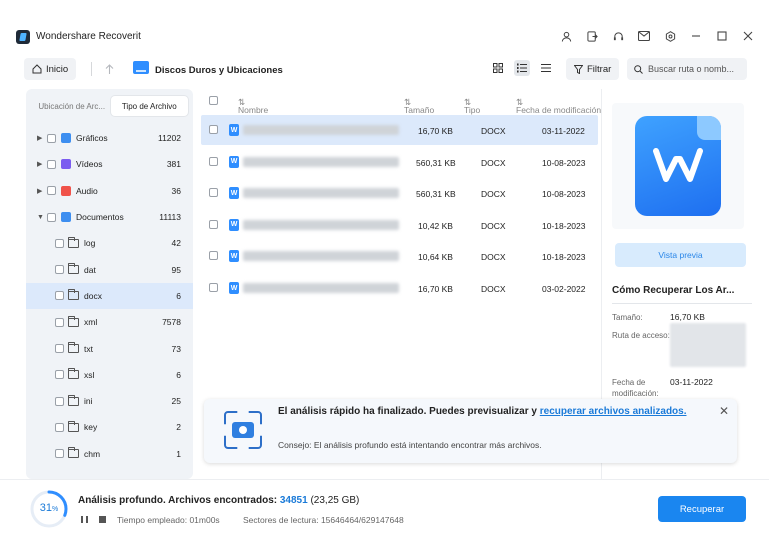  Describe the element at coordinates (109, 375) in the screenshot. I see `tree-folder-xsl: xsl 6` at that location.